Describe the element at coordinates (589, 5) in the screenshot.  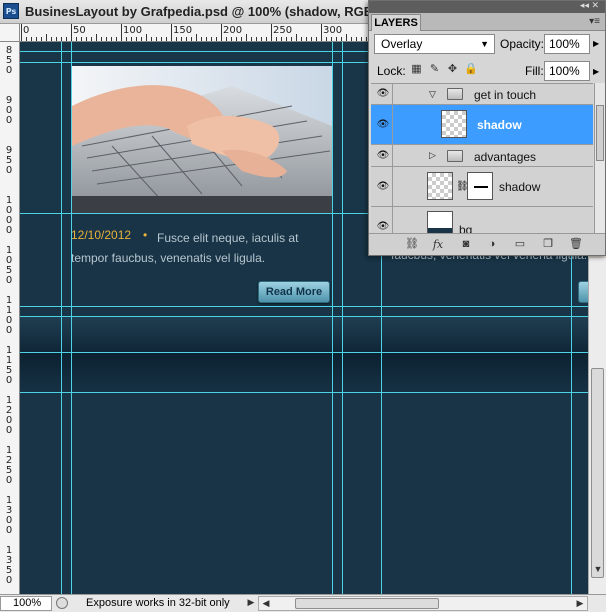
I see `collapse-panel-icon: ◂◂ ✕` at that location.